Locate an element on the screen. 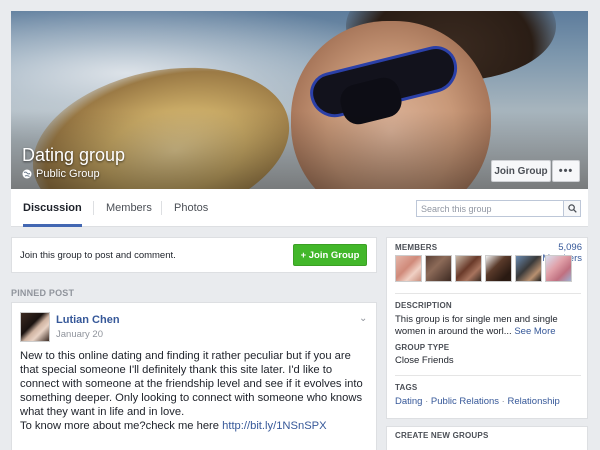 The width and height of the screenshot is (600, 450). group-type-value: Close Friends is located at coordinates (424, 360).